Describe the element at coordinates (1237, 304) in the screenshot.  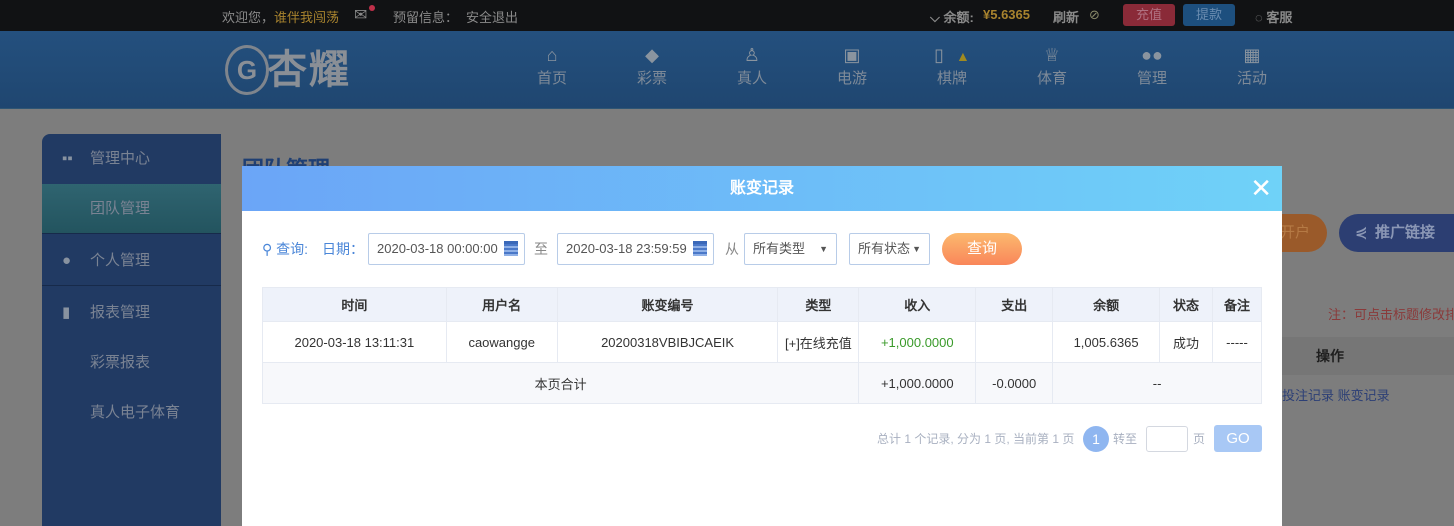
I see `column-header: 备注` at that location.